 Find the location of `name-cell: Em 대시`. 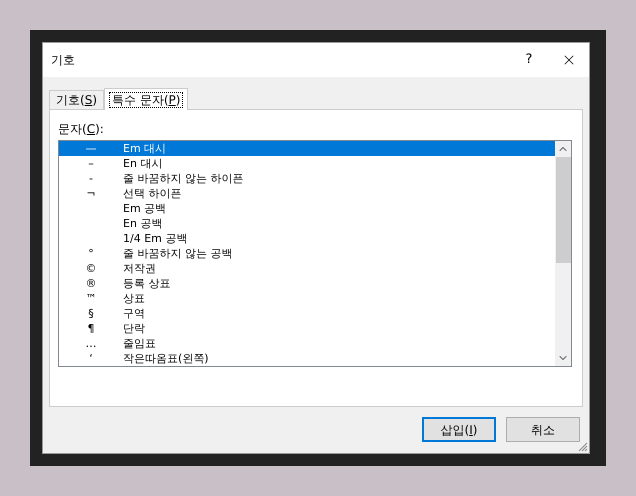

name-cell: Em 대시 is located at coordinates (144, 148).